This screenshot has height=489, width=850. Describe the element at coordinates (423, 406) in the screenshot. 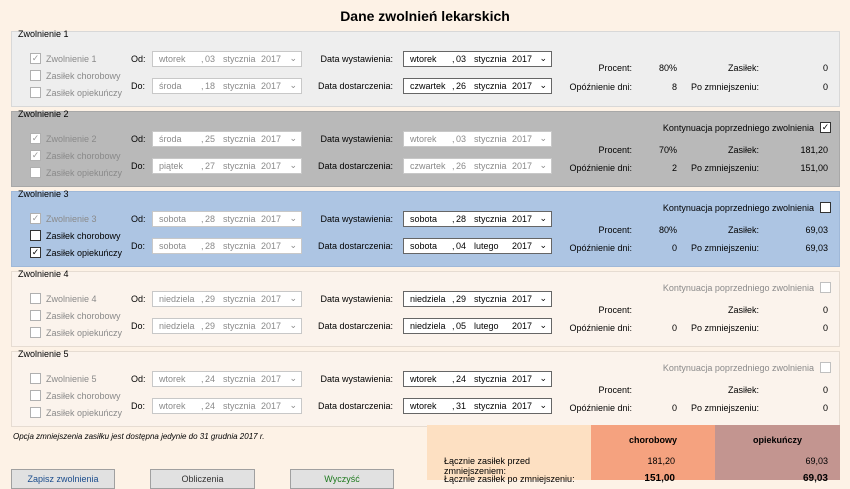

I see `data-dostarczenia-datepicker-day: wtorek` at that location.